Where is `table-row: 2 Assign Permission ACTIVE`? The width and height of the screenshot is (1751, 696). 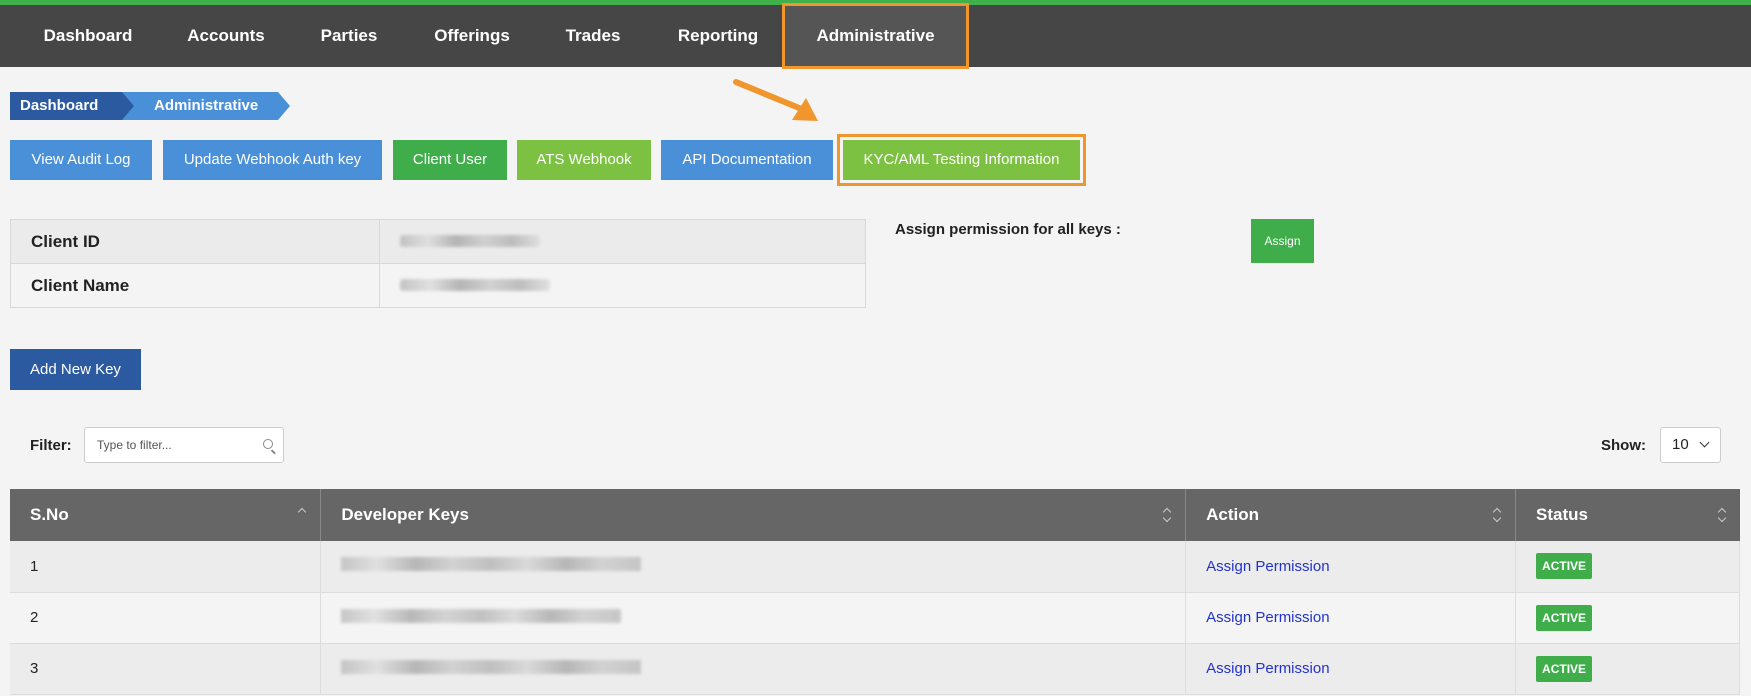 table-row: 2 Assign Permission ACTIVE is located at coordinates (875, 618).